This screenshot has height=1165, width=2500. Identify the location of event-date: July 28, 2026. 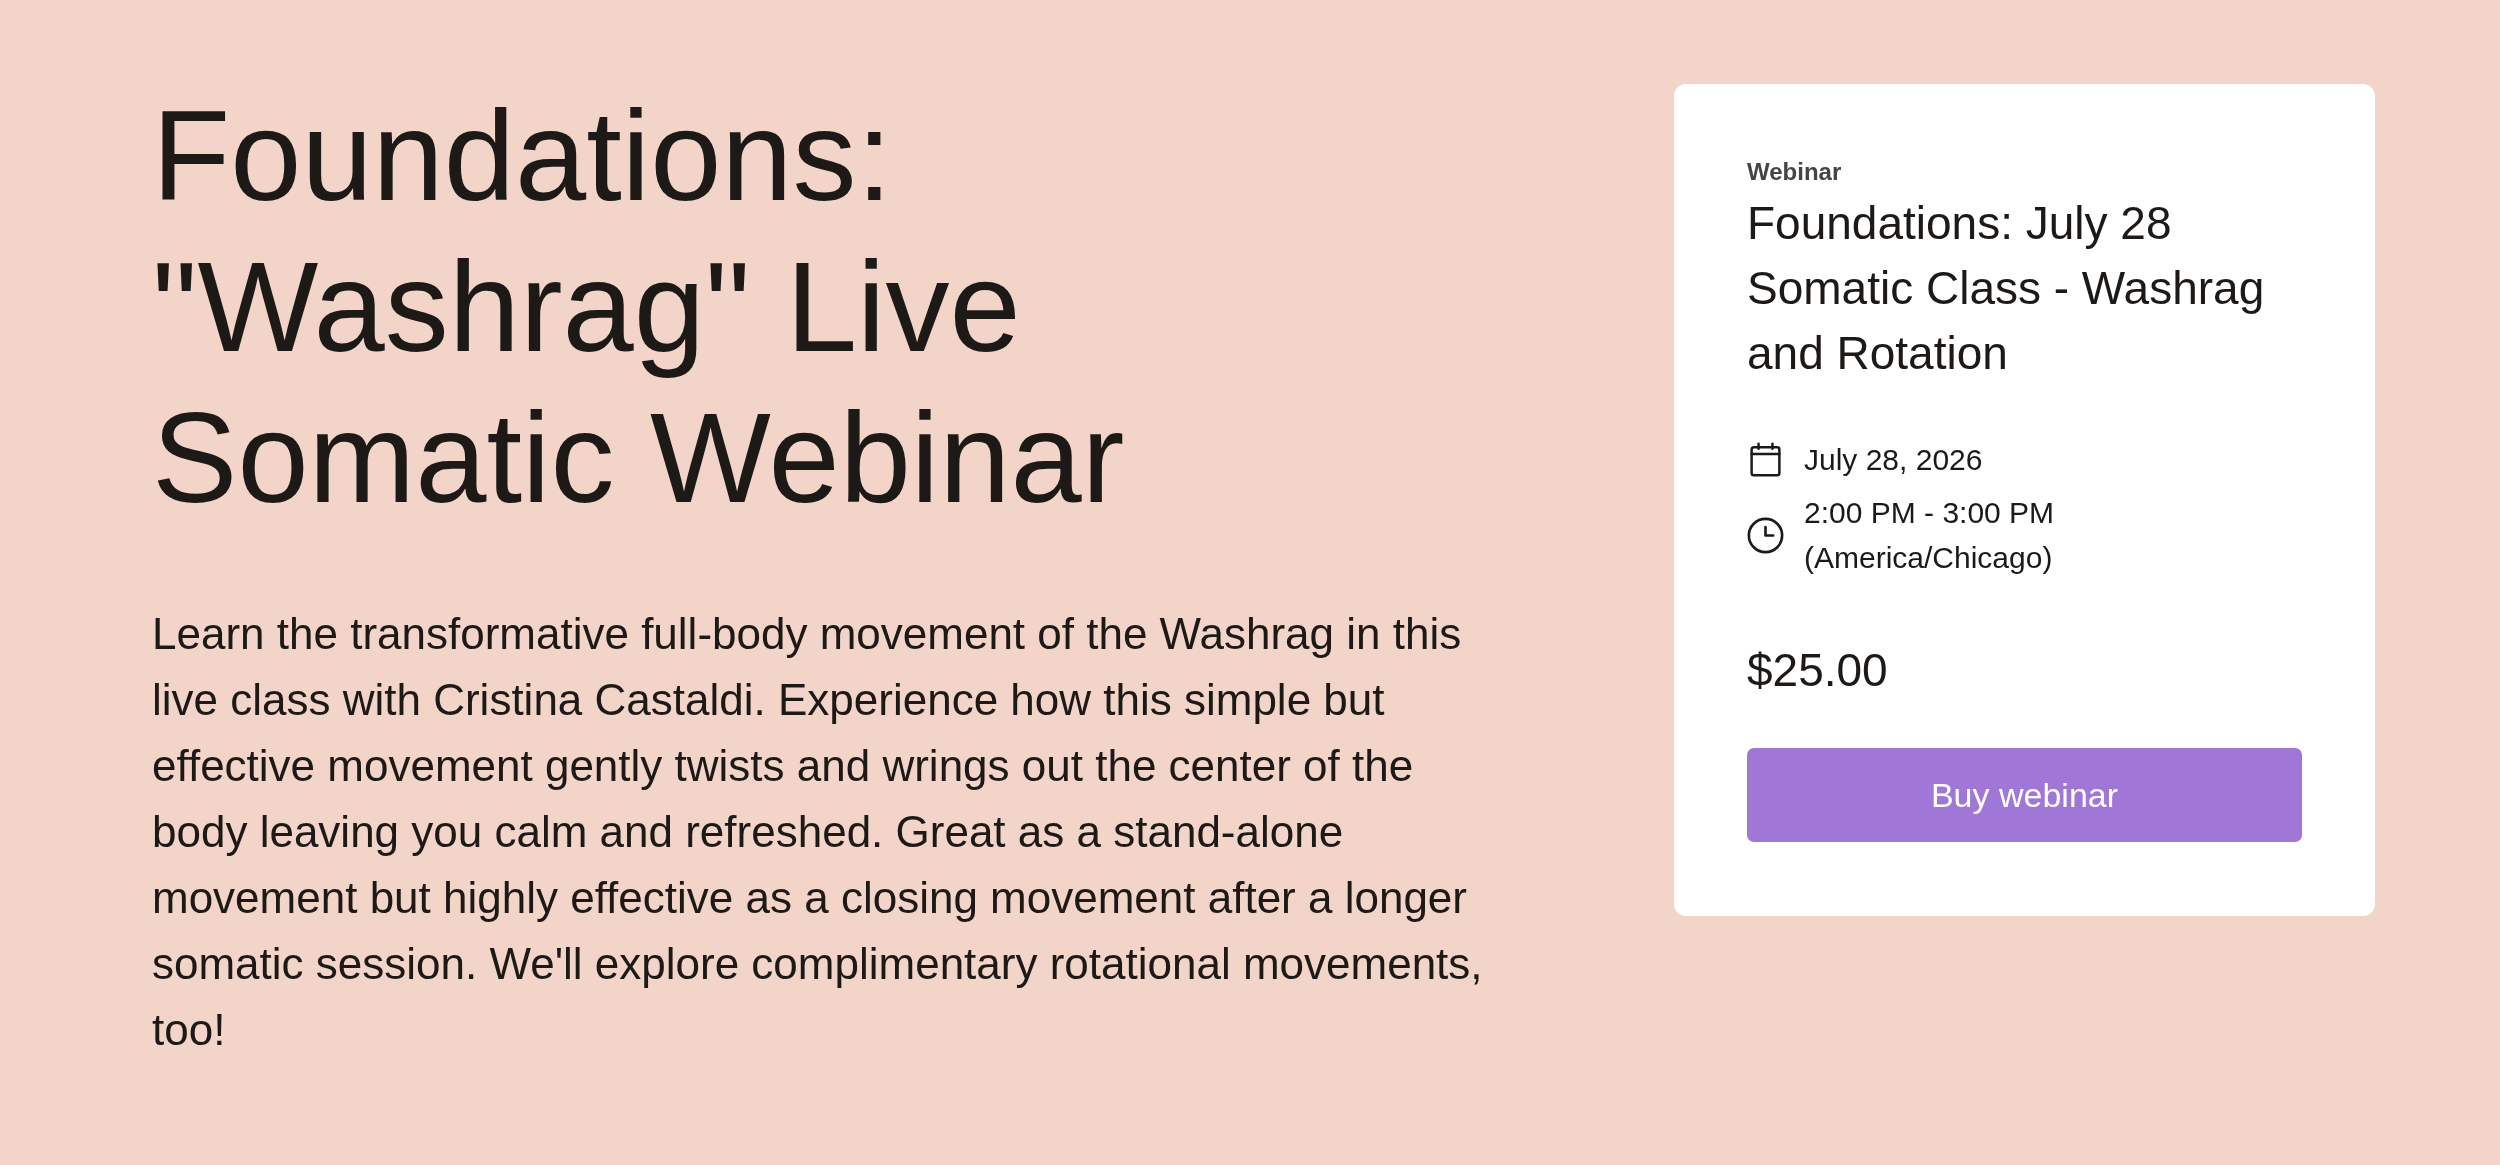
(1893, 460).